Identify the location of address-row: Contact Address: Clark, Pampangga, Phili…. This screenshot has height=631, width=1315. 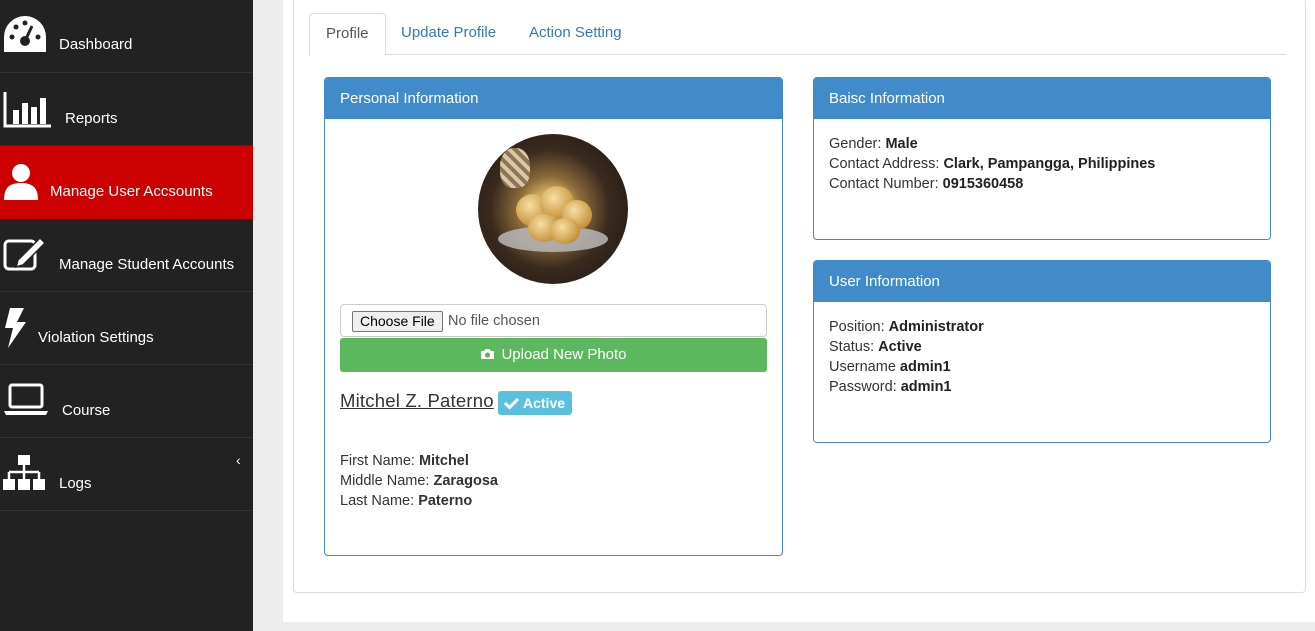
(1042, 164).